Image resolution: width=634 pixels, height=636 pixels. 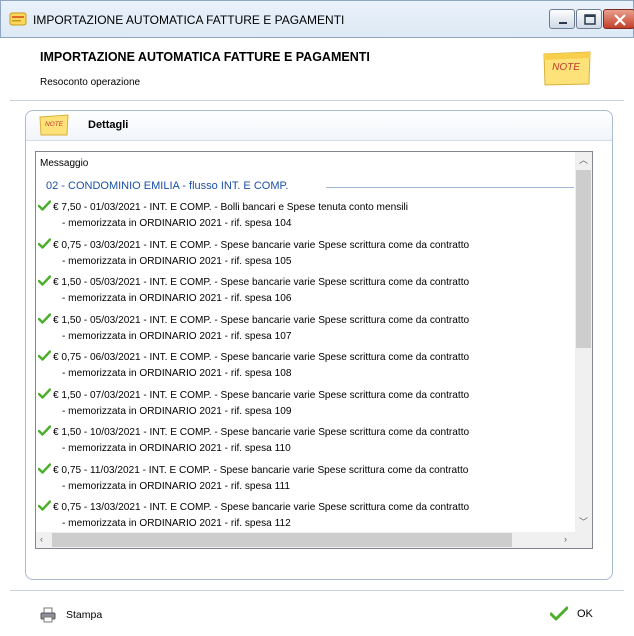 I want to click on note-app-icon, so click(x=18, y=19).